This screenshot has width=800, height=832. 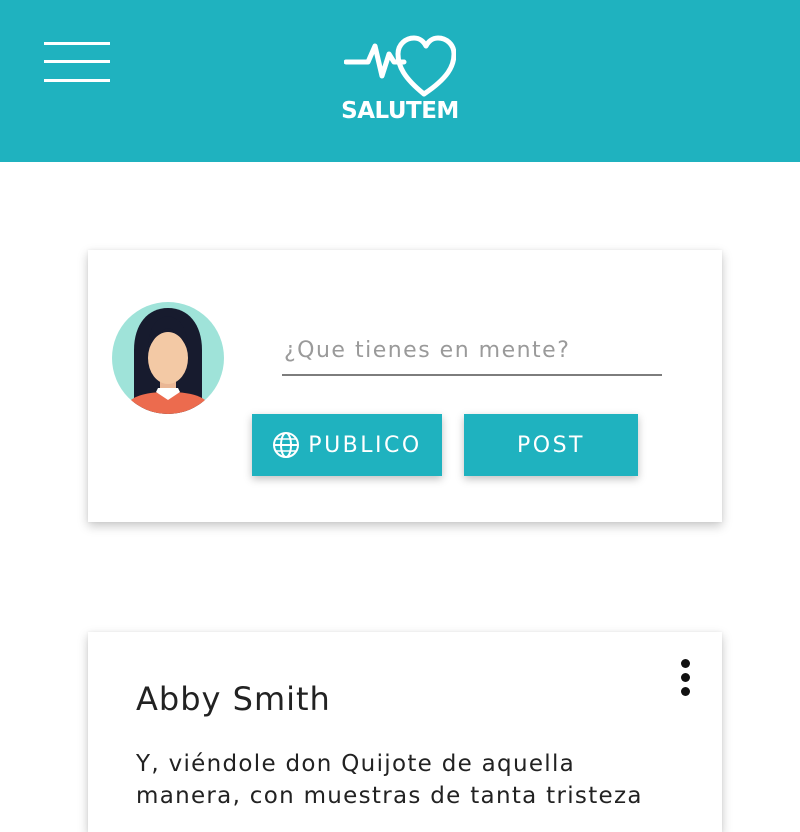 I want to click on post-text-input, so click(x=473, y=350).